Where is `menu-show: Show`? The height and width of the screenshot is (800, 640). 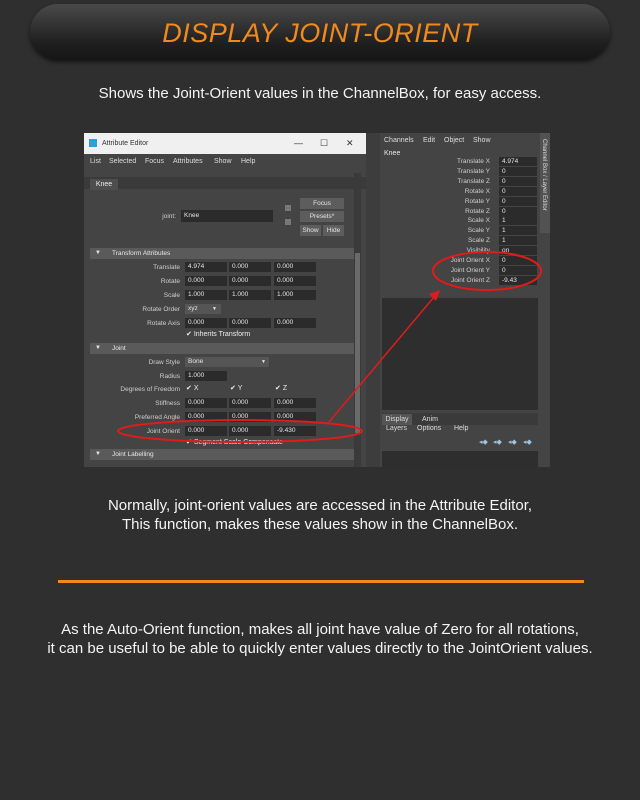
menu-show: Show is located at coordinates (223, 161).